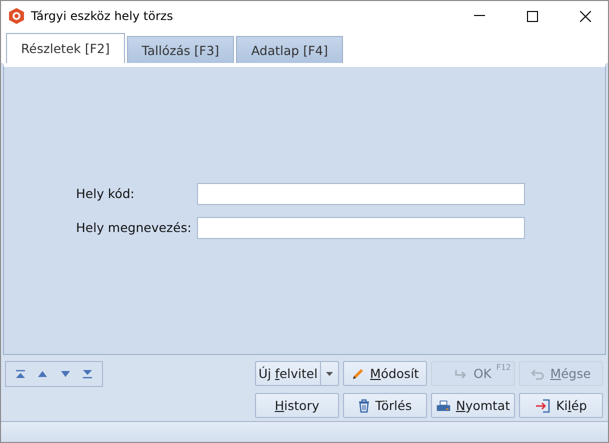  I want to click on pencil-icon, so click(358, 373).